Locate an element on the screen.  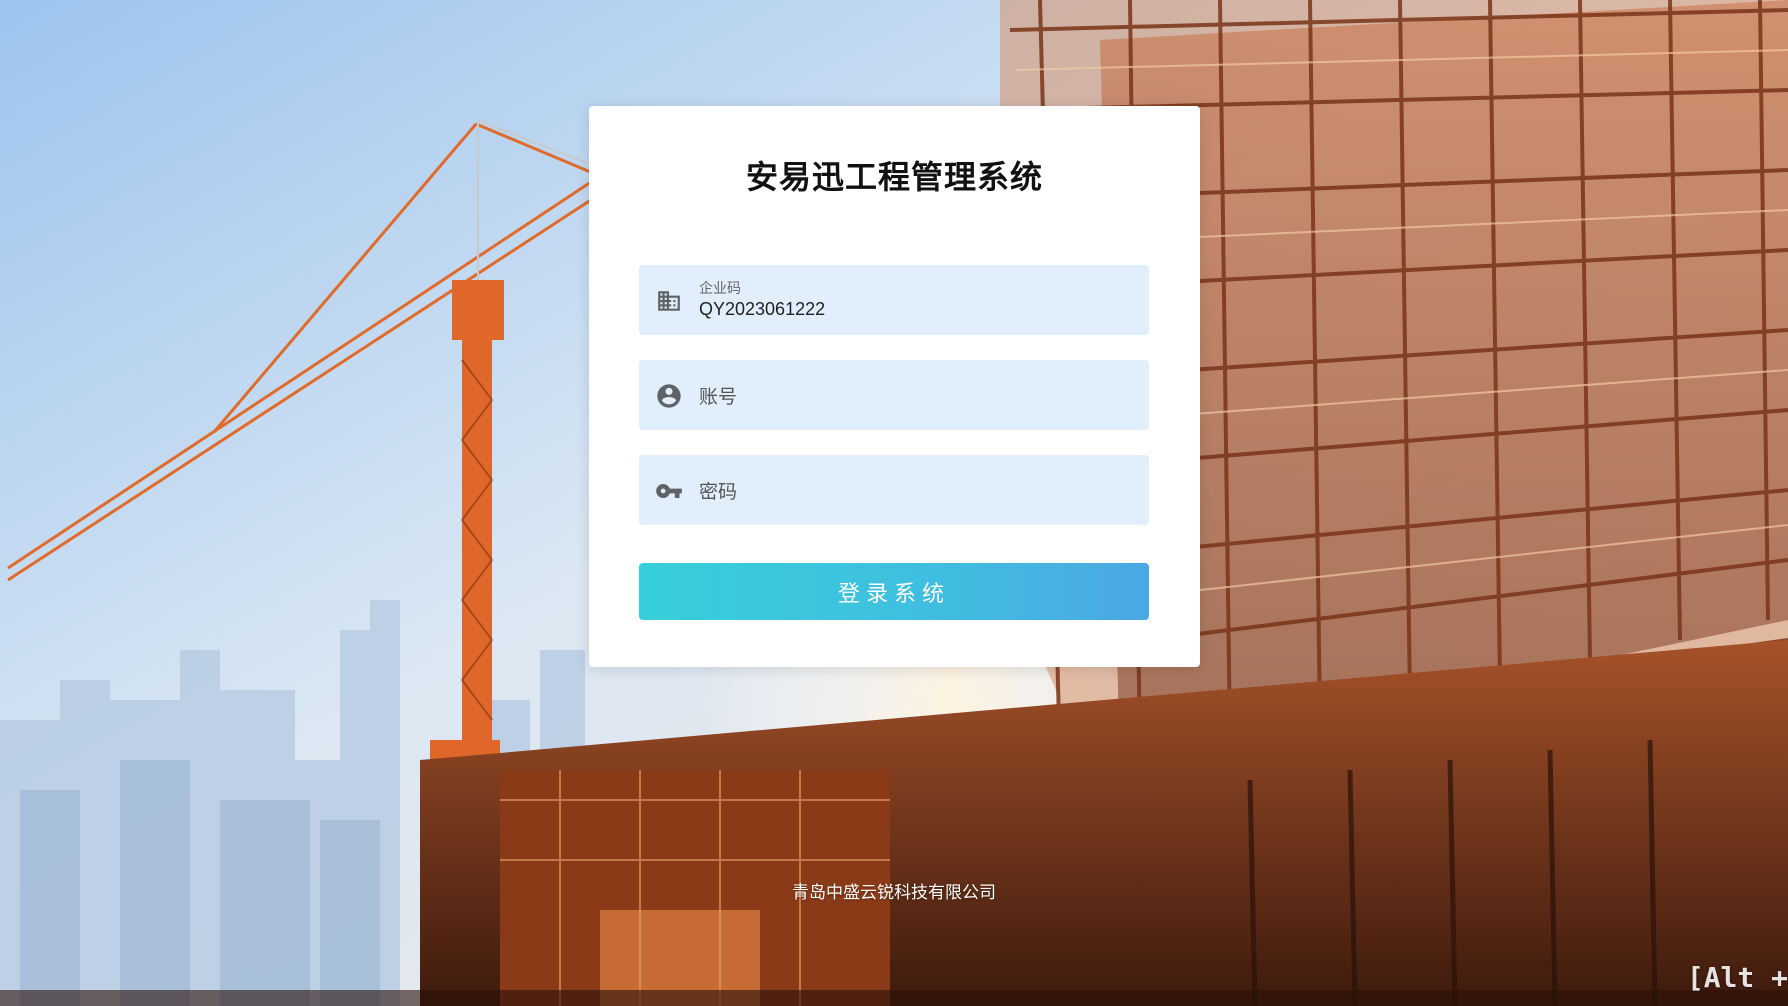
key-icon is located at coordinates (669, 491).